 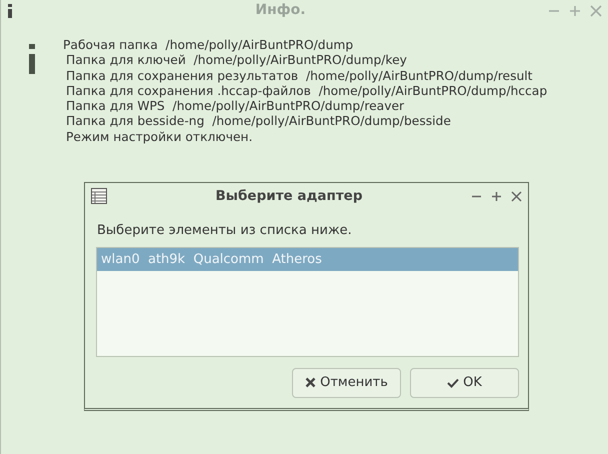 I want to click on list-icon, so click(x=99, y=196).